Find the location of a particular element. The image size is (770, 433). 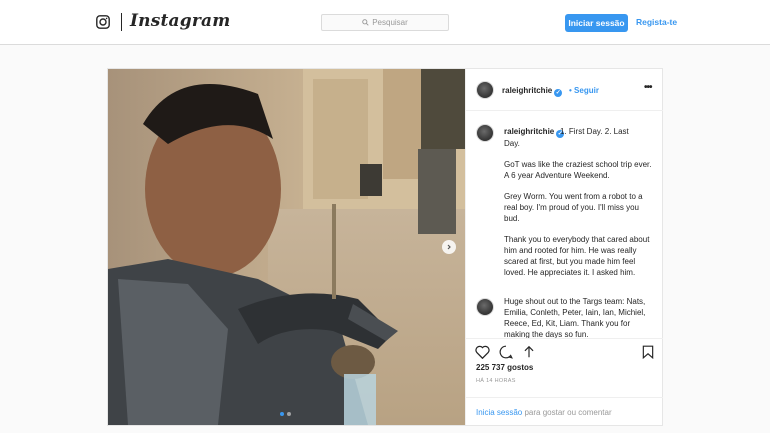

carousel-dot-active is located at coordinates (282, 414).